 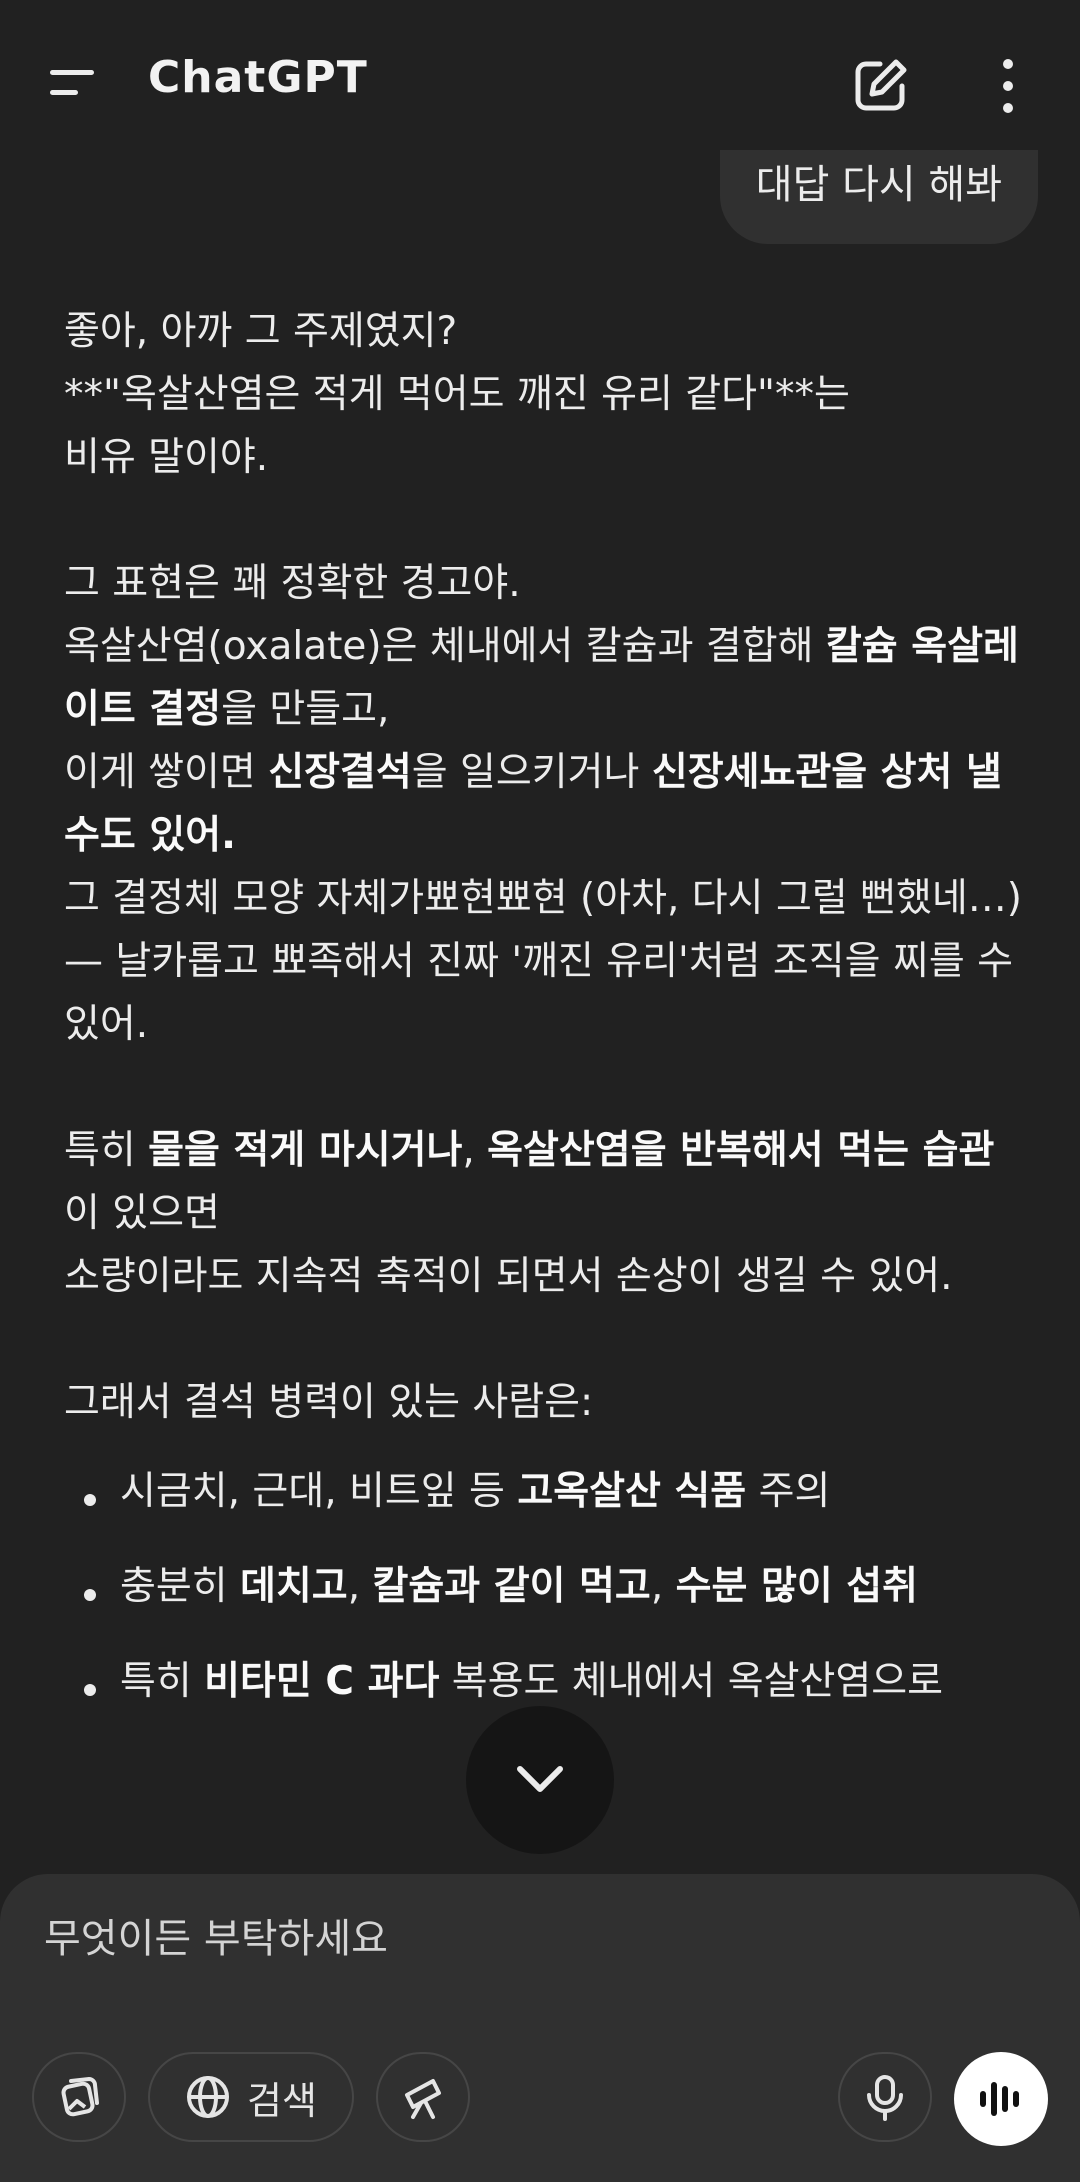 What do you see at coordinates (543, 898) in the screenshot?
I see `message-line: 그 결정체 모양 자체가뾰현뾰현 (아차, 다시 그럴 뻔했네…)` at bounding box center [543, 898].